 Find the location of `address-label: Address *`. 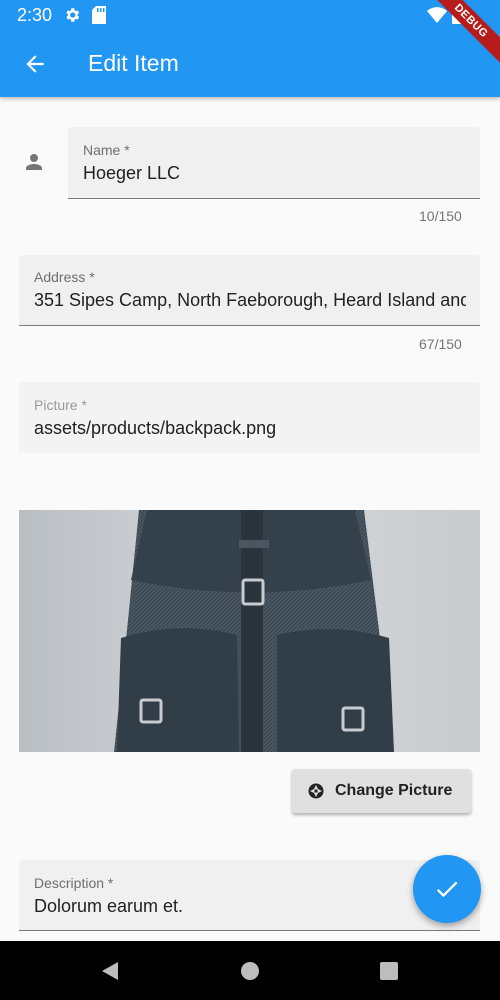

address-label: Address * is located at coordinates (64, 277).